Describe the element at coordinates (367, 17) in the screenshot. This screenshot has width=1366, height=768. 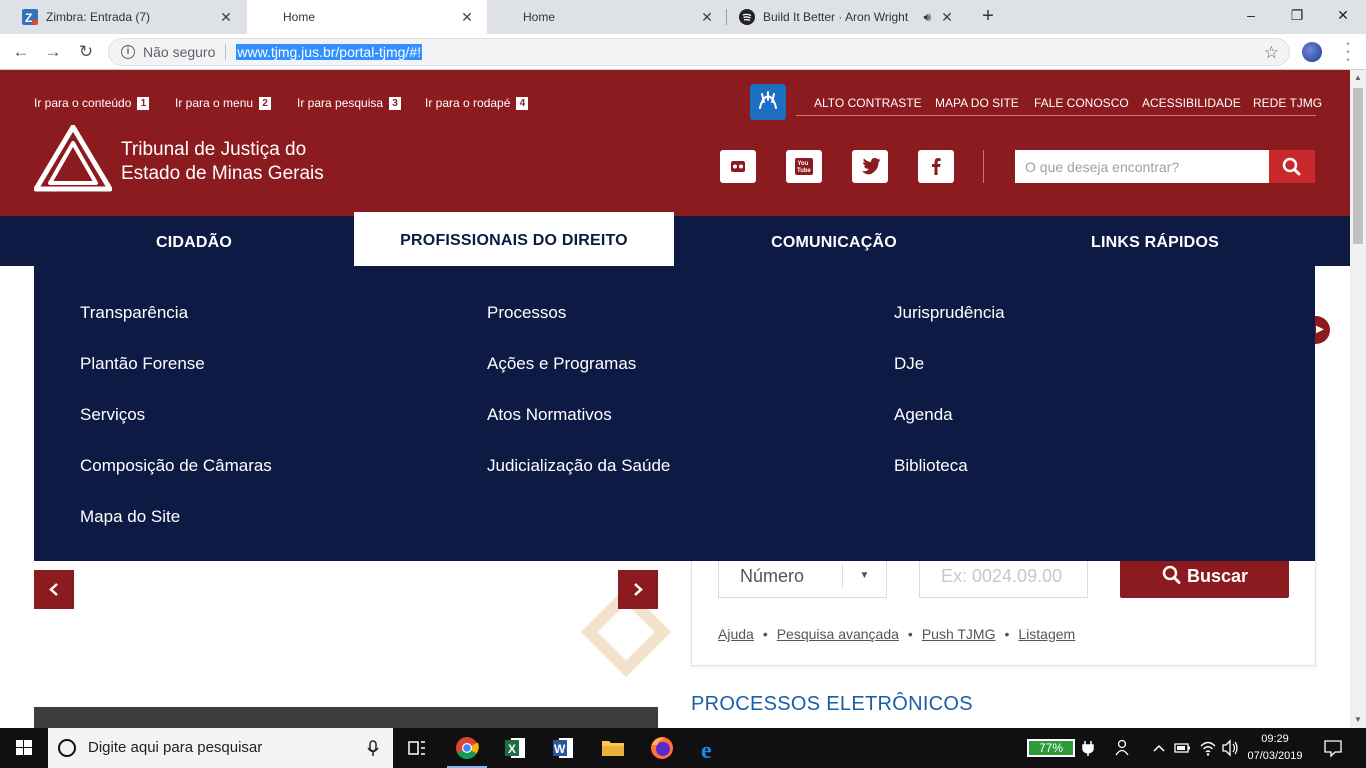
I see `tab-home-active: Home ✕` at that location.